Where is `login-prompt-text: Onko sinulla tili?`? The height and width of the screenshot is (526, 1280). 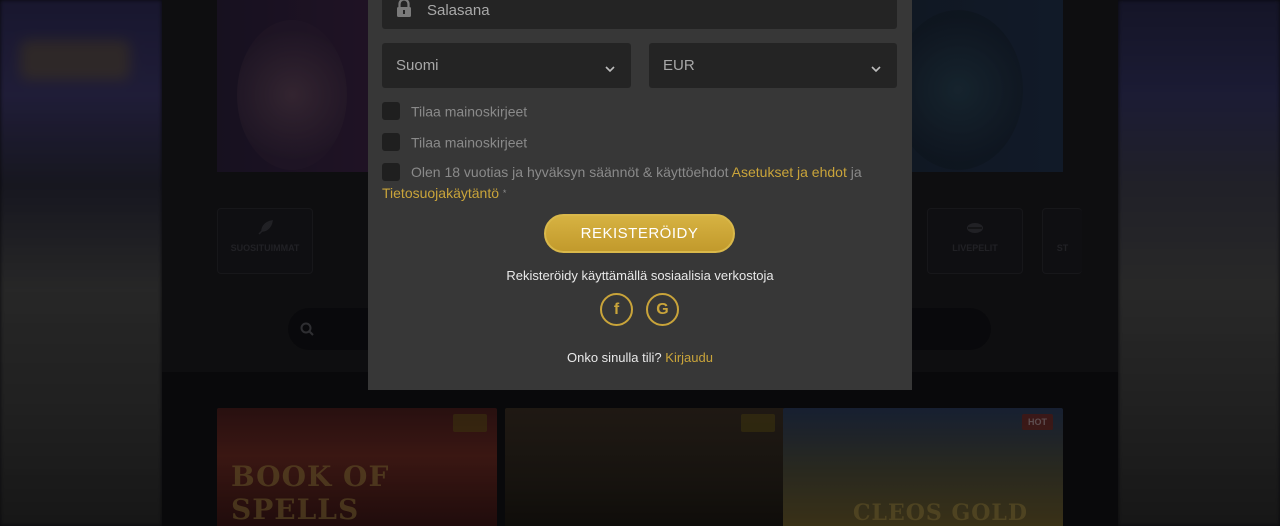
login-prompt-text: Onko sinulla tili? is located at coordinates (614, 357).